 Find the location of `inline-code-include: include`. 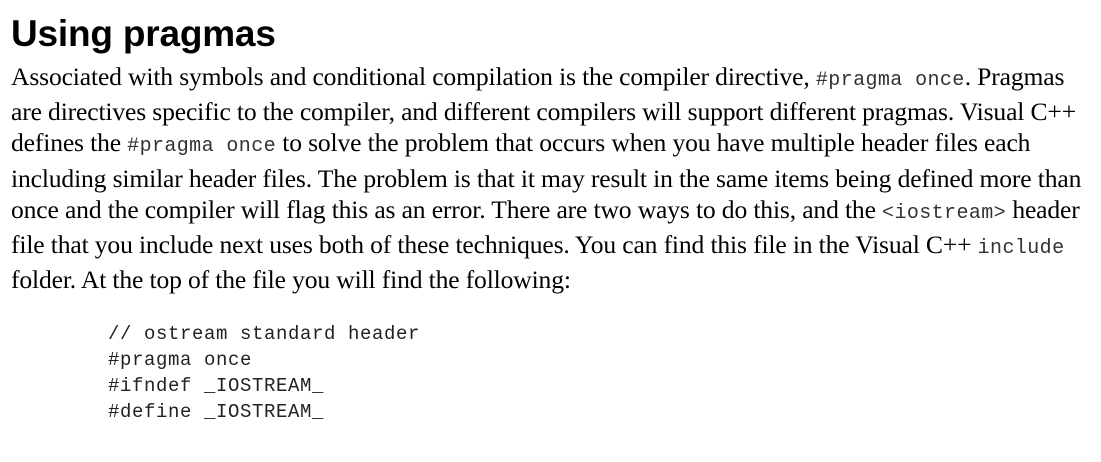

inline-code-include: include is located at coordinates (1021, 249).